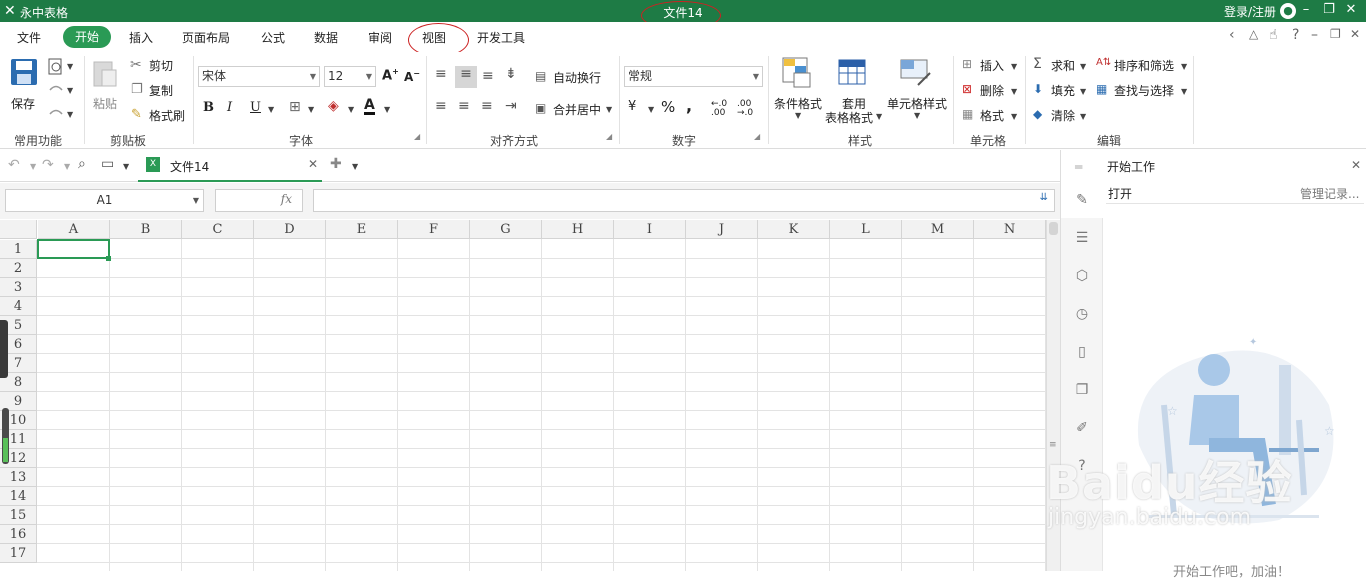 Image resolution: width=1366 pixels, height=580 pixels. I want to click on column-header: A, so click(74, 229).